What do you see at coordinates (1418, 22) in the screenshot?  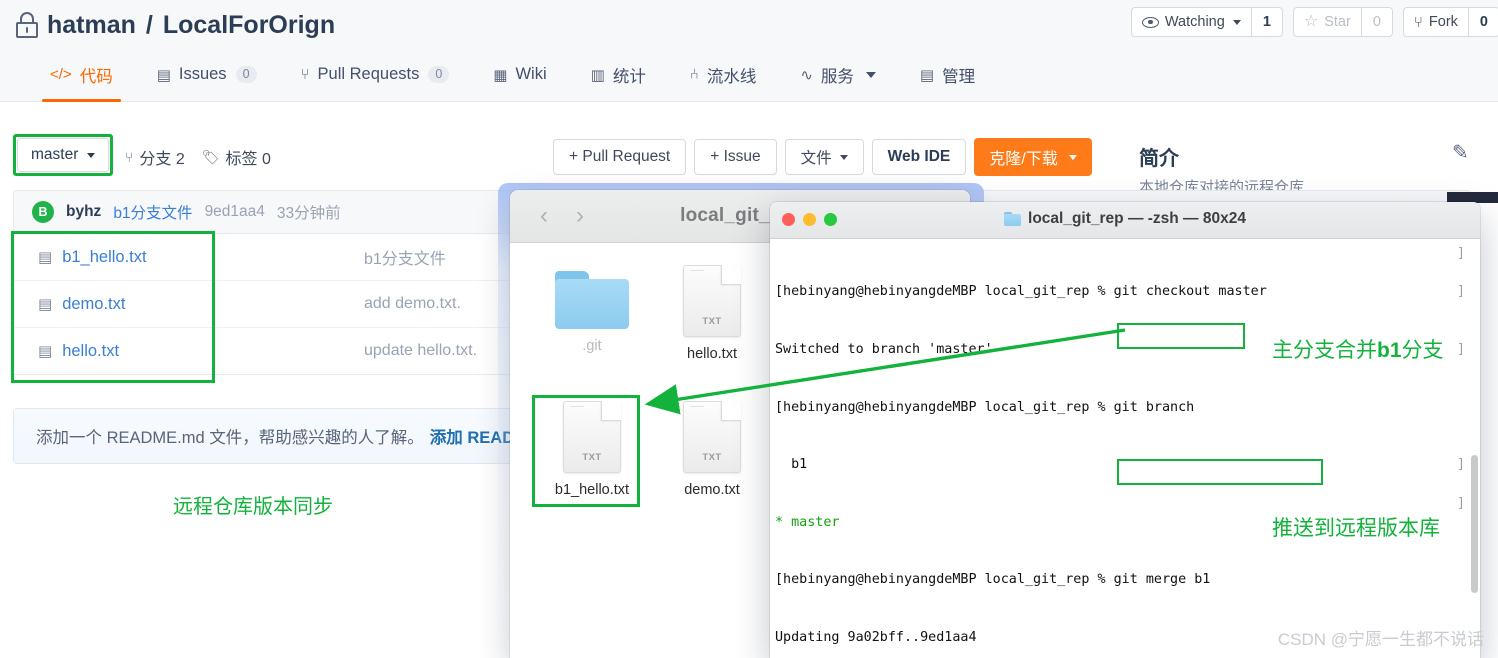 I see `fork-icon: ⑂` at bounding box center [1418, 22].